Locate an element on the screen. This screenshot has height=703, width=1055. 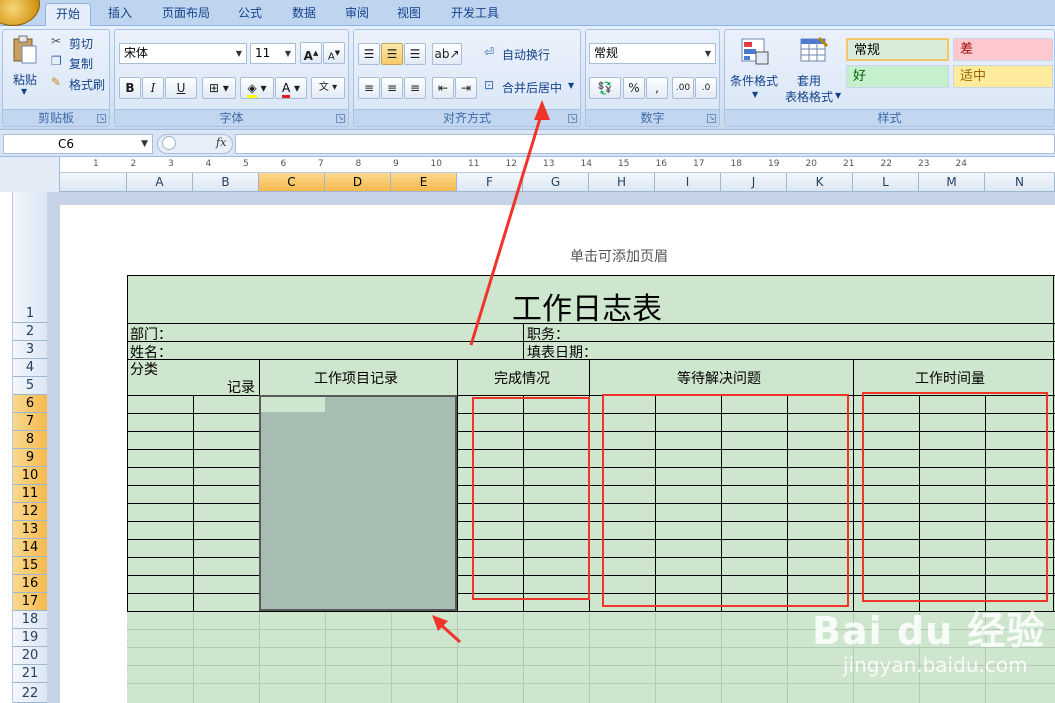
clipboard-launcher-icon: ↘ is located at coordinates (101, 118).